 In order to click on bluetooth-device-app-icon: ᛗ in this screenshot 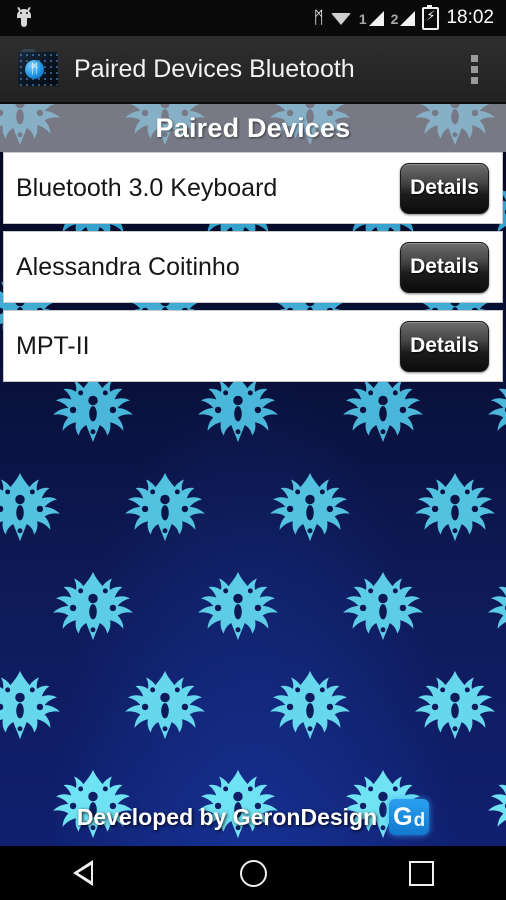, I will do `click(38, 69)`.